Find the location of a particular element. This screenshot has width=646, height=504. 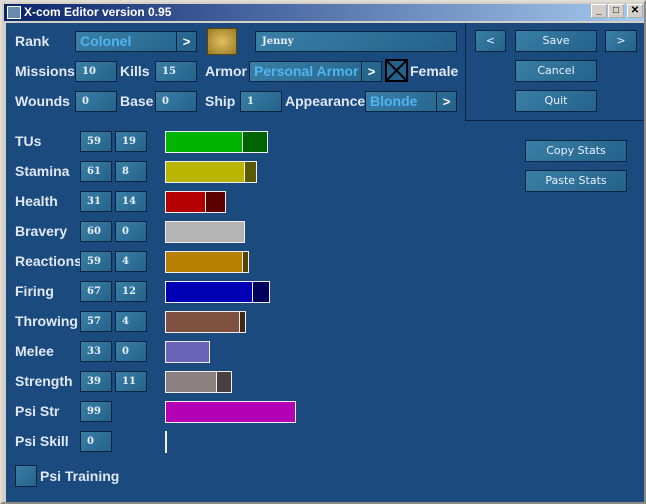

stat-bonus-field: 8 is located at coordinates (131, 171).